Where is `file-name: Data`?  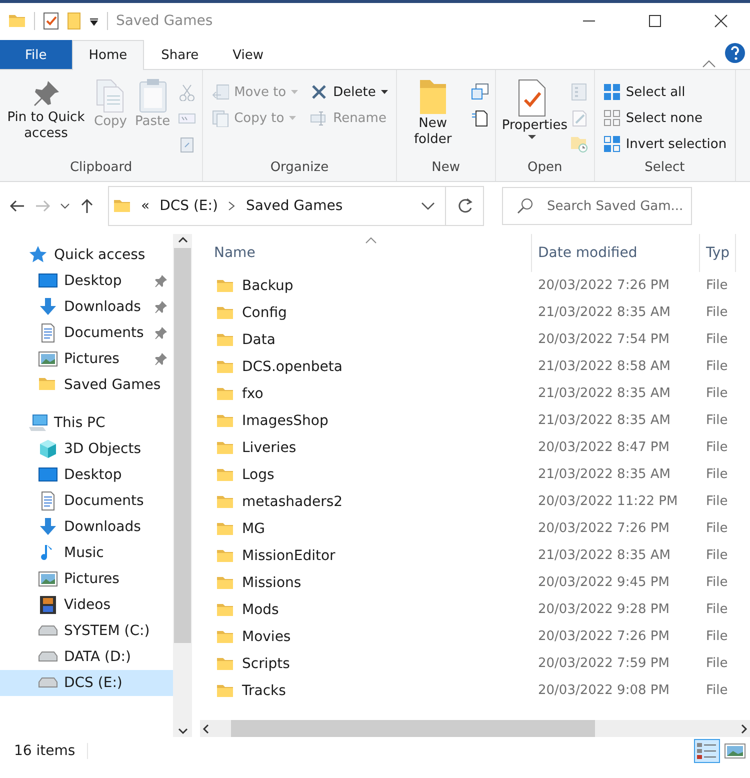
file-name: Data is located at coordinates (259, 340).